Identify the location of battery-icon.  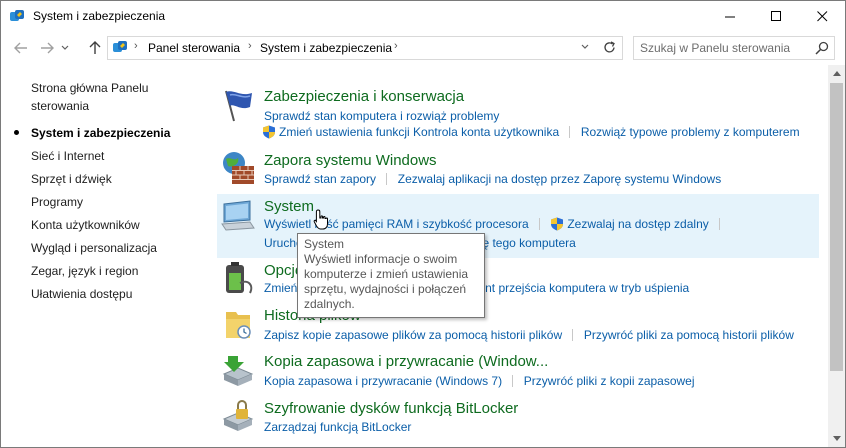
(239, 278).